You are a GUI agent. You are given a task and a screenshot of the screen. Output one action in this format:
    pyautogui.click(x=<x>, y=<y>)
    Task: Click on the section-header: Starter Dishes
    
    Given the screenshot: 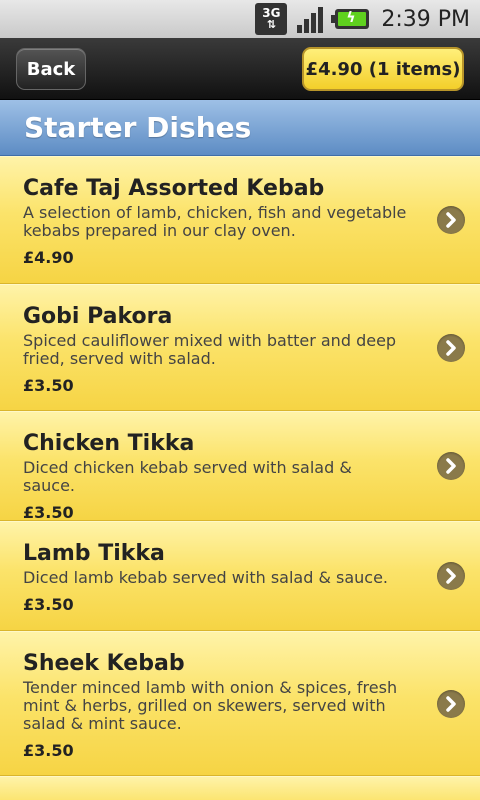 What is the action you would take?
    pyautogui.click(x=240, y=128)
    